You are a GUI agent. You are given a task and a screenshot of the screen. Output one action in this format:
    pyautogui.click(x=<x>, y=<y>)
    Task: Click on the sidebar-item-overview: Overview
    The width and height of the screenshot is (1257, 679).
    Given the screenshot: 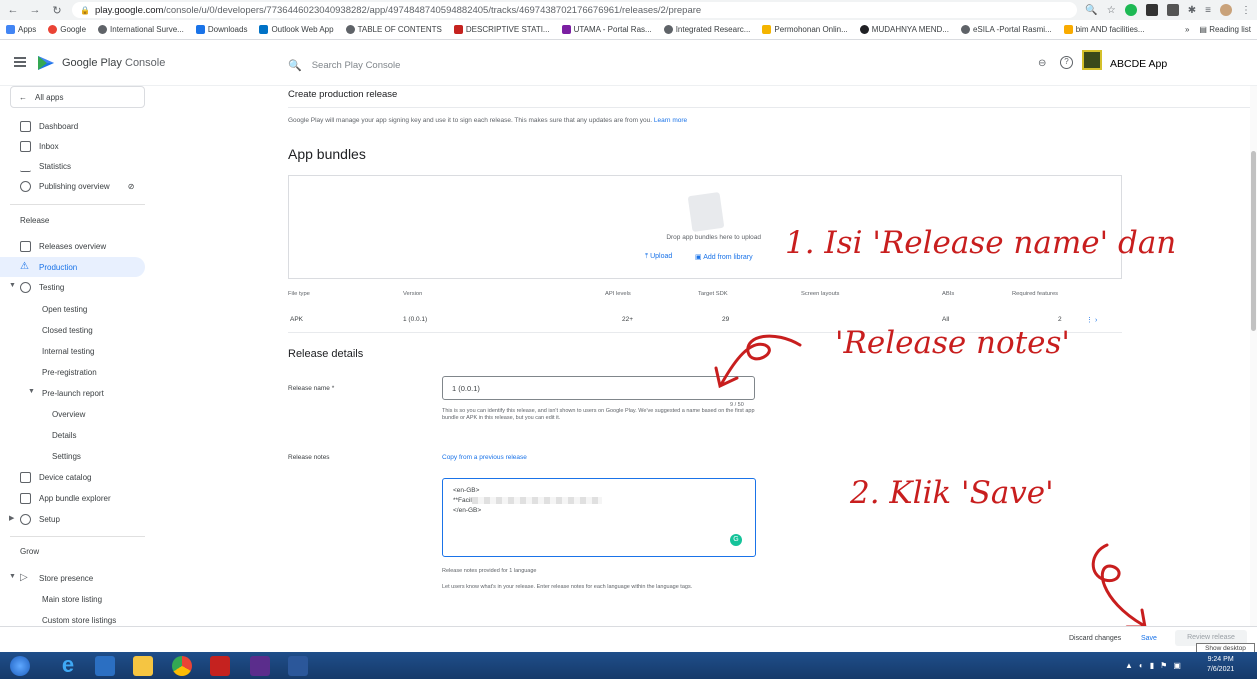 What is the action you would take?
    pyautogui.click(x=72, y=414)
    